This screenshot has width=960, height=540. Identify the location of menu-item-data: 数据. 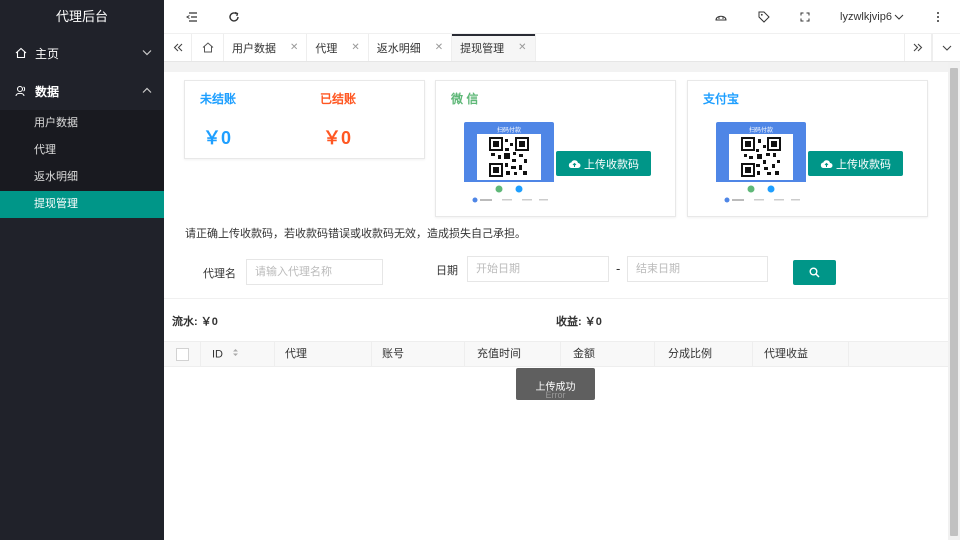
(82, 91).